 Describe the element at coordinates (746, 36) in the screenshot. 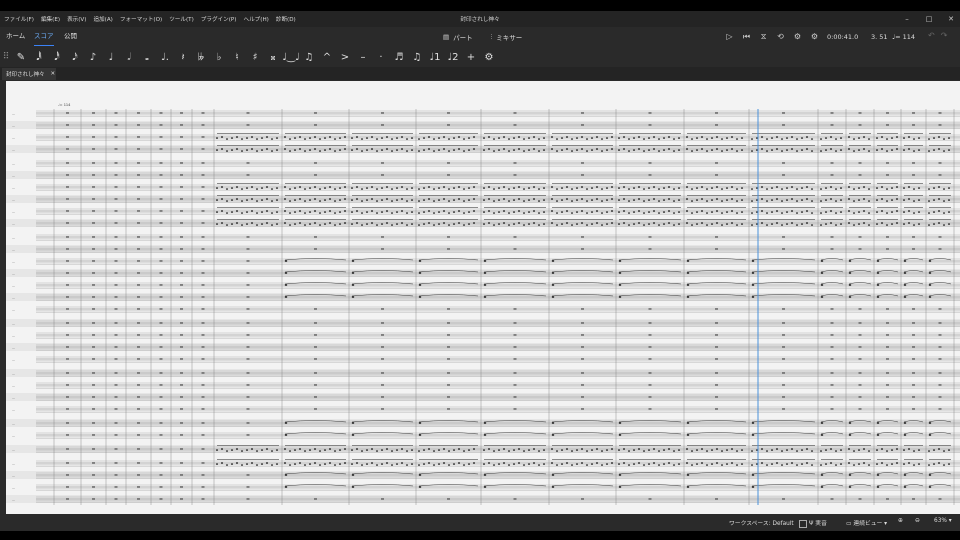

I see `rewind-icon: ⏮` at that location.